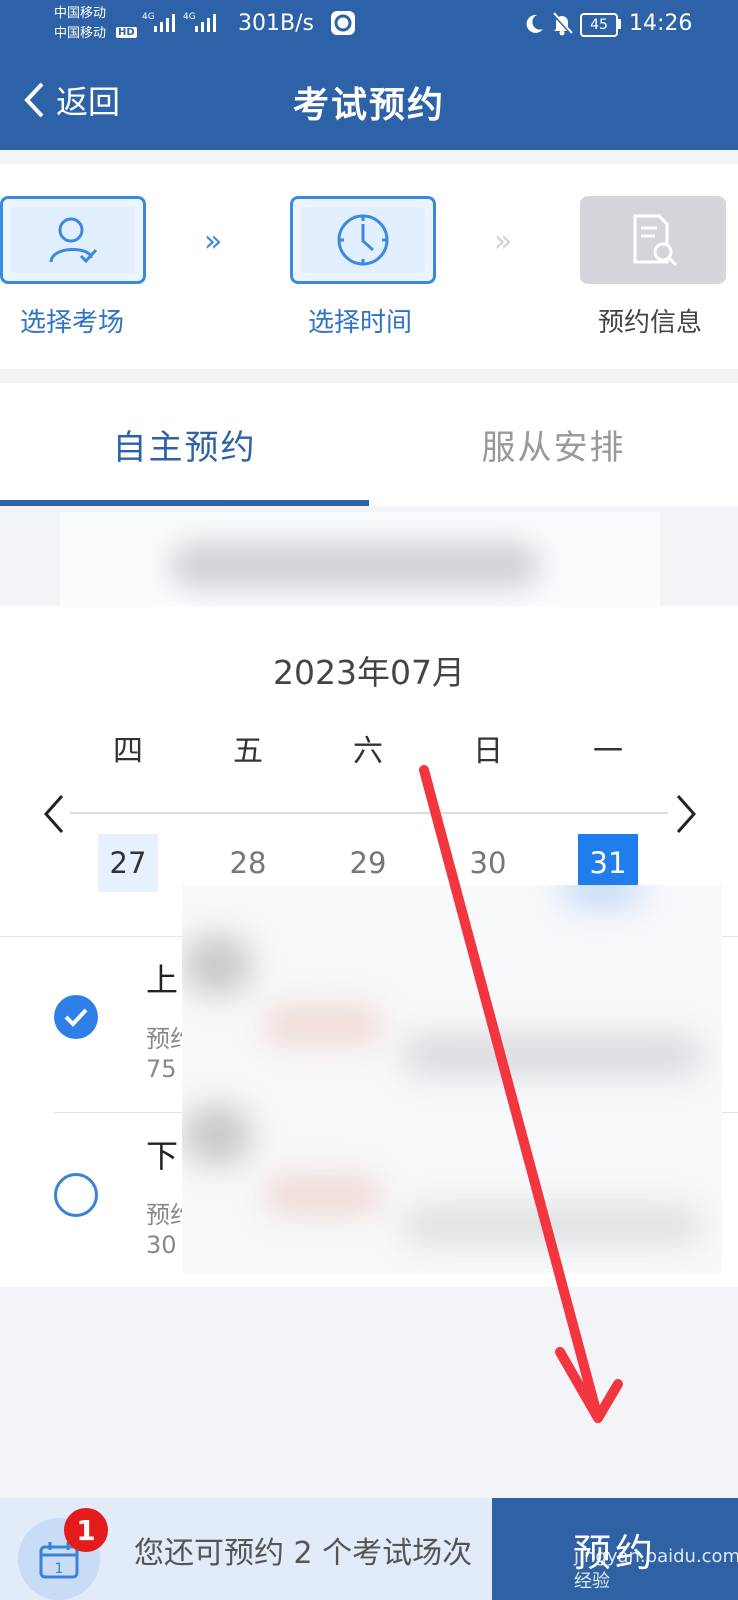 Image resolution: width=738 pixels, height=1600 pixels. I want to click on day-cell-selected: 31, so click(608, 863).